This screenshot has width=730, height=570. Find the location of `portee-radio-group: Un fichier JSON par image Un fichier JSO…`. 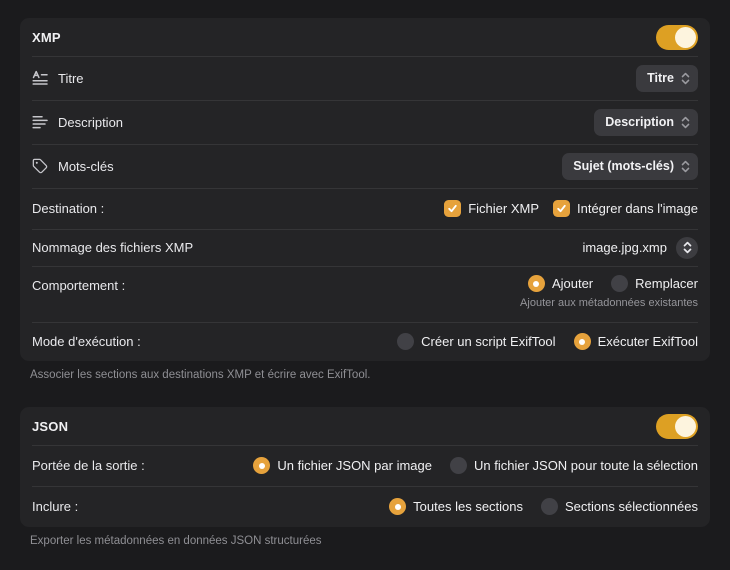

portee-radio-group: Un fichier JSON par image Un fichier JSO… is located at coordinates (475, 465).